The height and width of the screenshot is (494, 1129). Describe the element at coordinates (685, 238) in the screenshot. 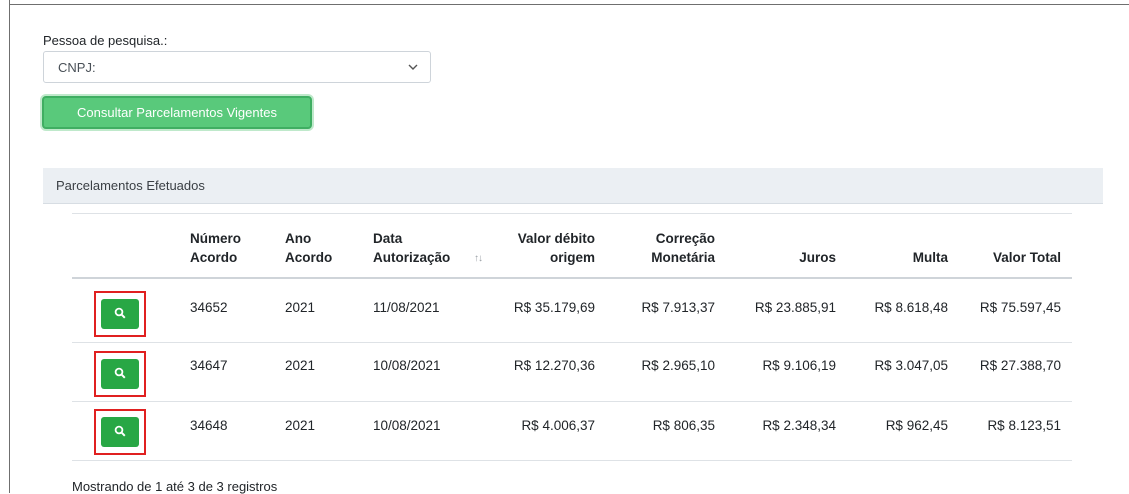

I see `header-correcao-line1: Correção` at that location.